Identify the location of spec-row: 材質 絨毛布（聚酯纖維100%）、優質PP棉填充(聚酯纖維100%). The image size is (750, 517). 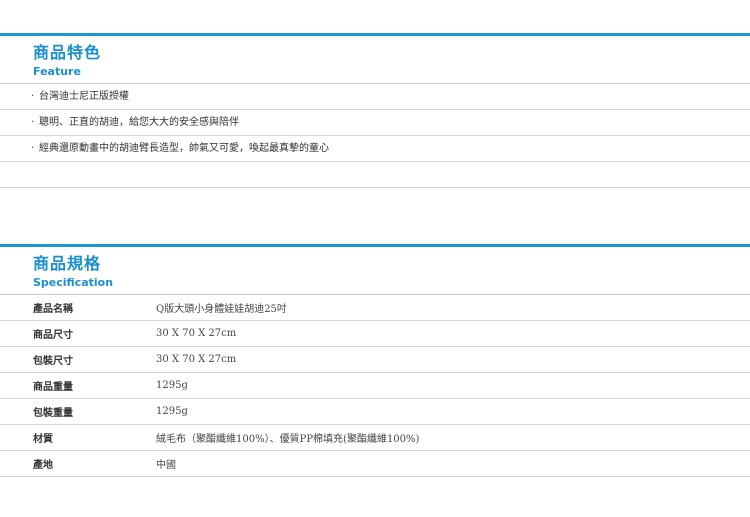
(375, 437).